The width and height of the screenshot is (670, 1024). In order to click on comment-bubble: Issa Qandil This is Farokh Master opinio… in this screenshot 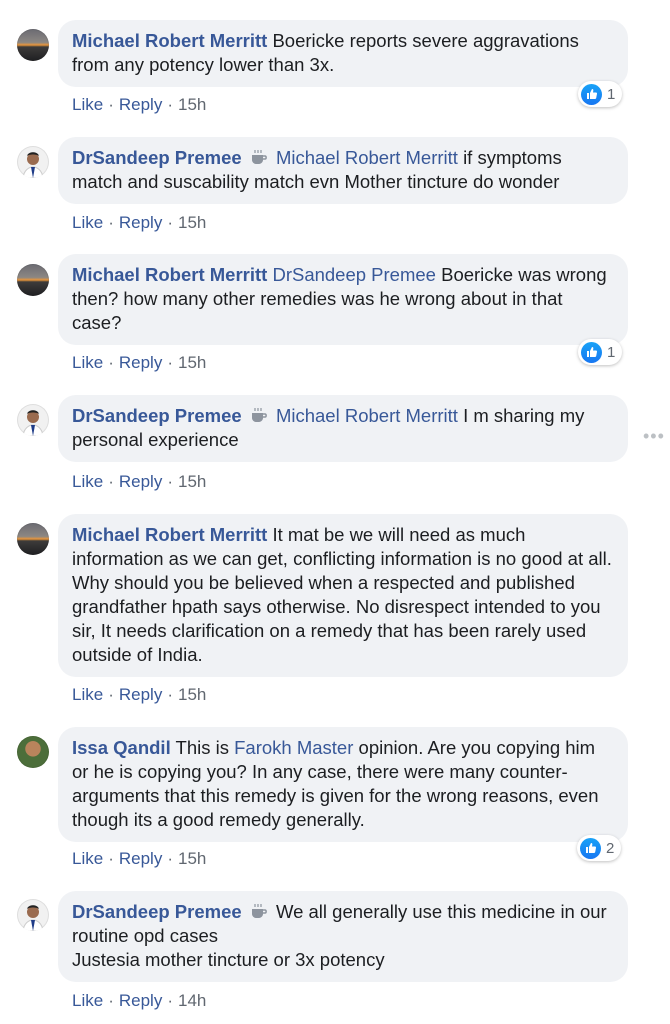, I will do `click(343, 784)`.